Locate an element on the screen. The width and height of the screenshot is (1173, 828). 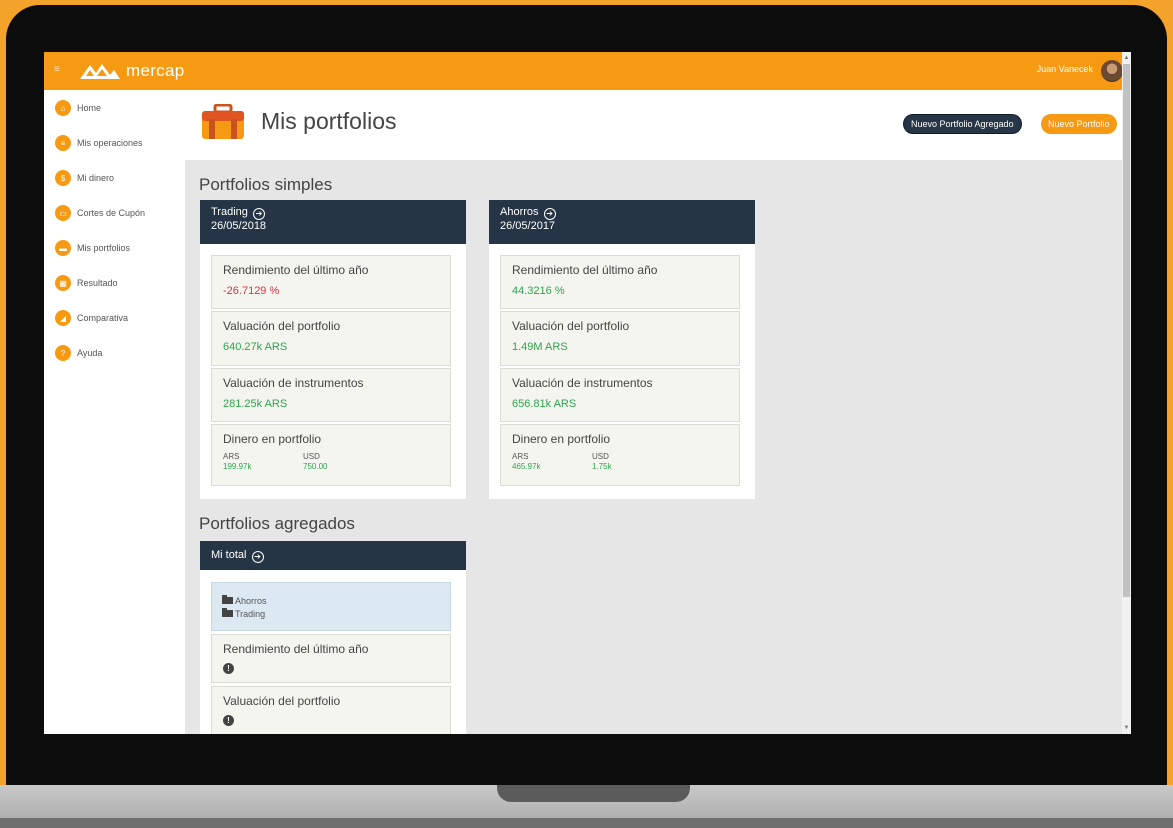
sidebar-item-results: ▦ Resultado is located at coordinates (86, 283).